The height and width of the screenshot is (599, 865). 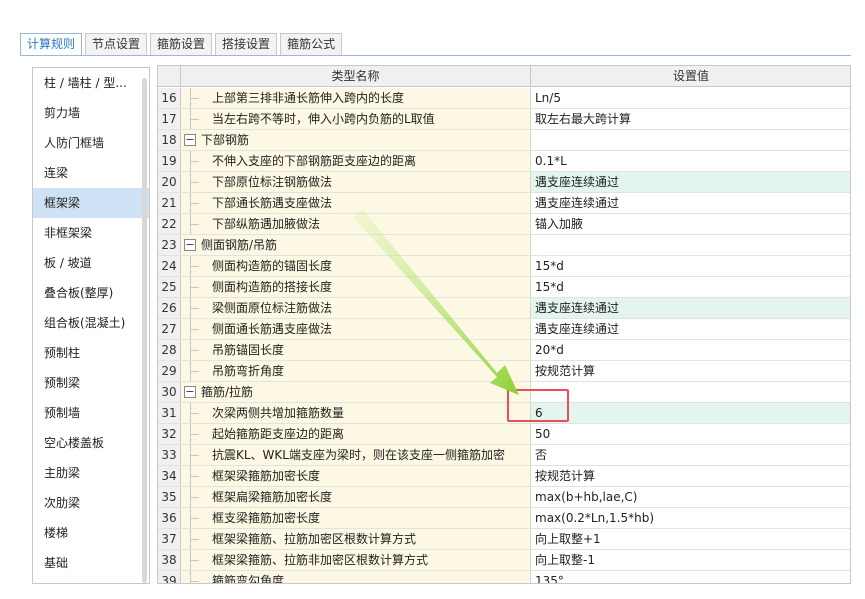 What do you see at coordinates (504, 413) in the screenshot?
I see `table-row: 31 次梁两侧共增加箍筋数量 6` at bounding box center [504, 413].